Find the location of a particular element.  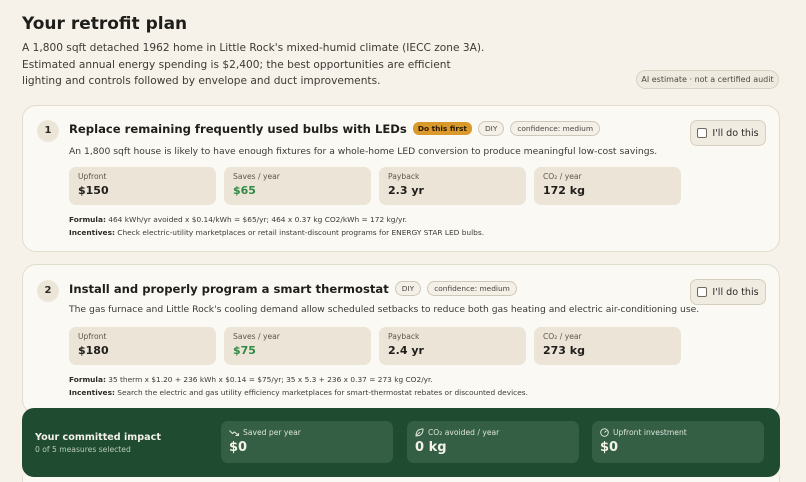

stat-value: $180 is located at coordinates (93, 350).